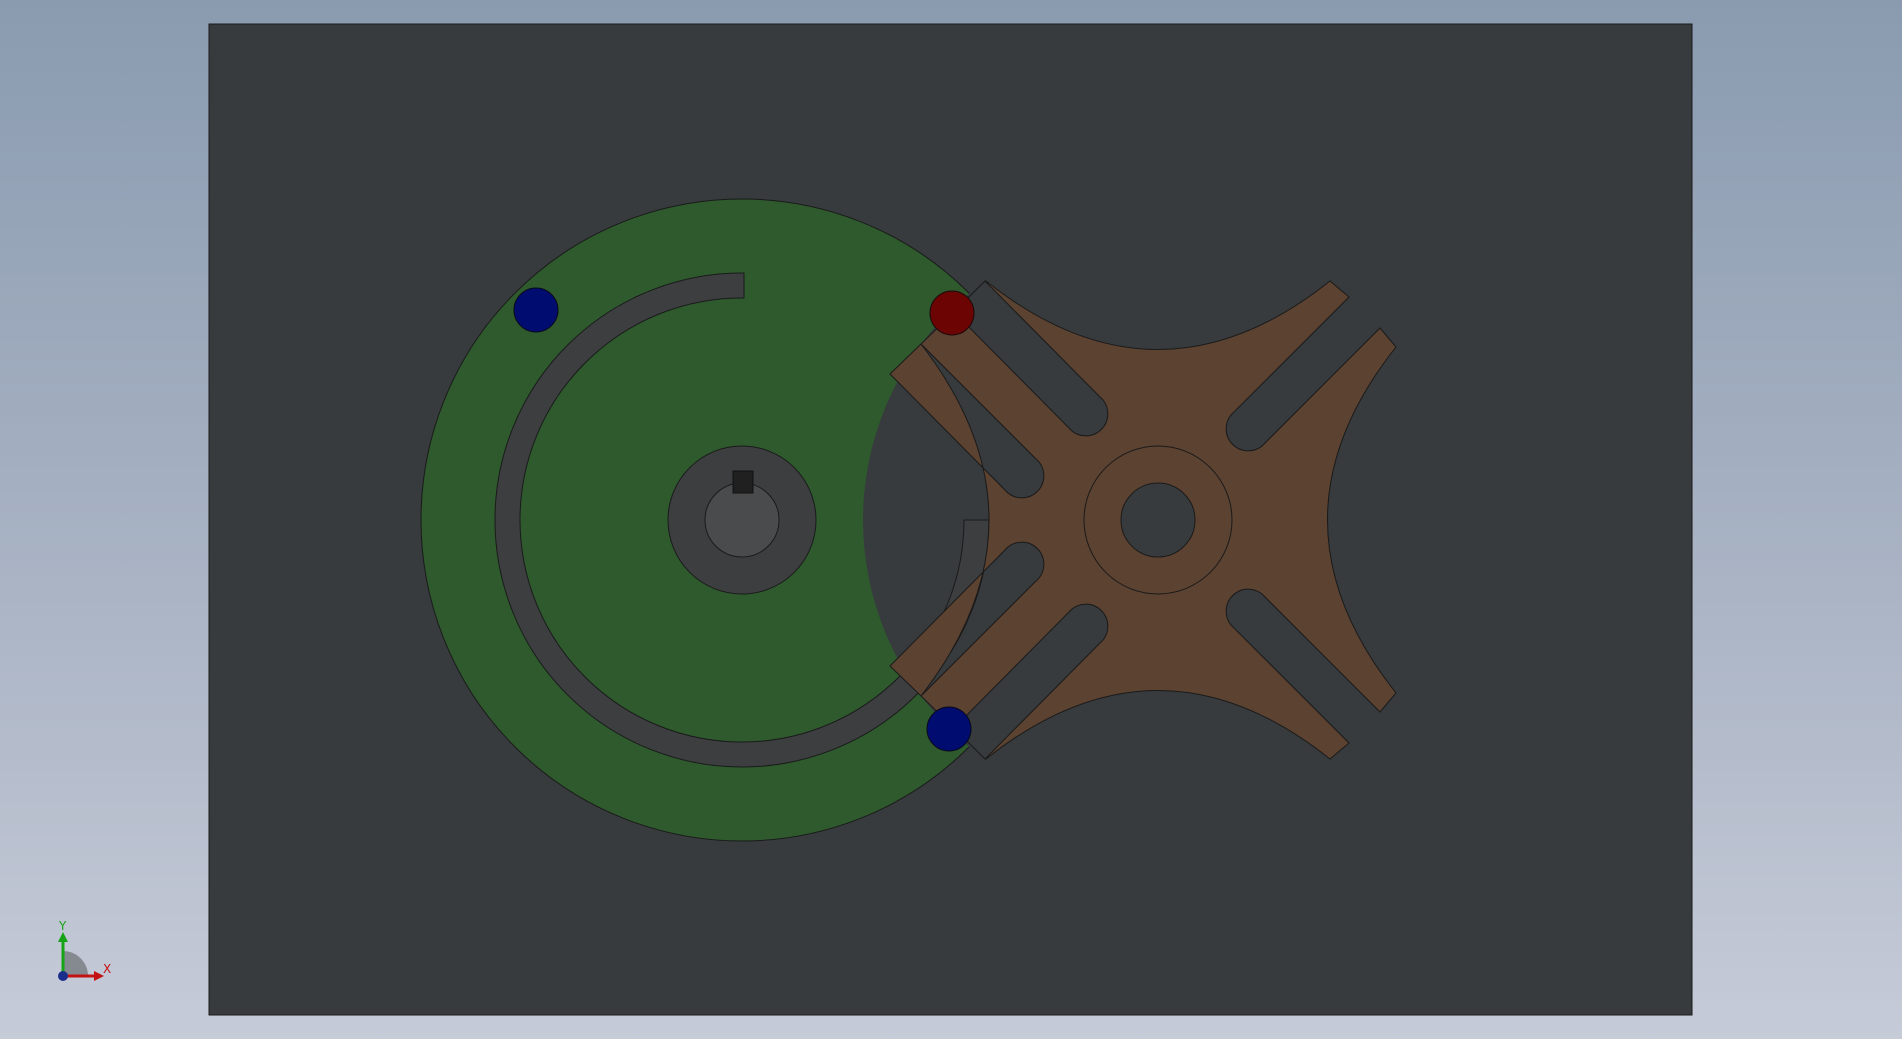 The height and width of the screenshot is (1039, 1902). What do you see at coordinates (536, 310) in the screenshot?
I see `blue-marker-top` at bounding box center [536, 310].